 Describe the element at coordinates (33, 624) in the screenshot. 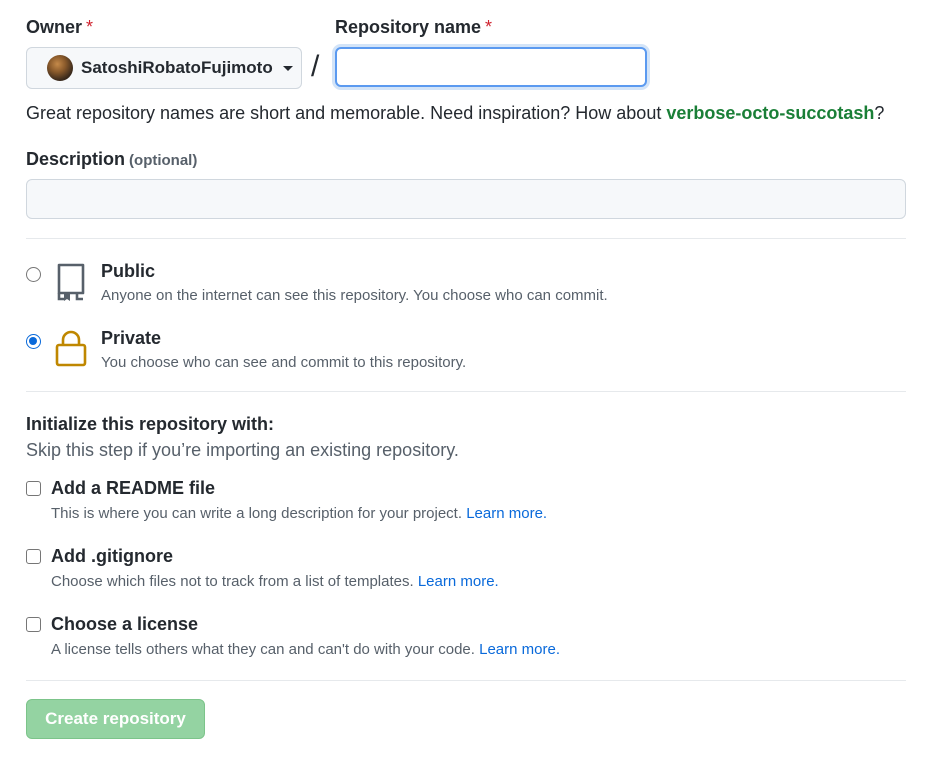

I see `license-checkbox` at that location.